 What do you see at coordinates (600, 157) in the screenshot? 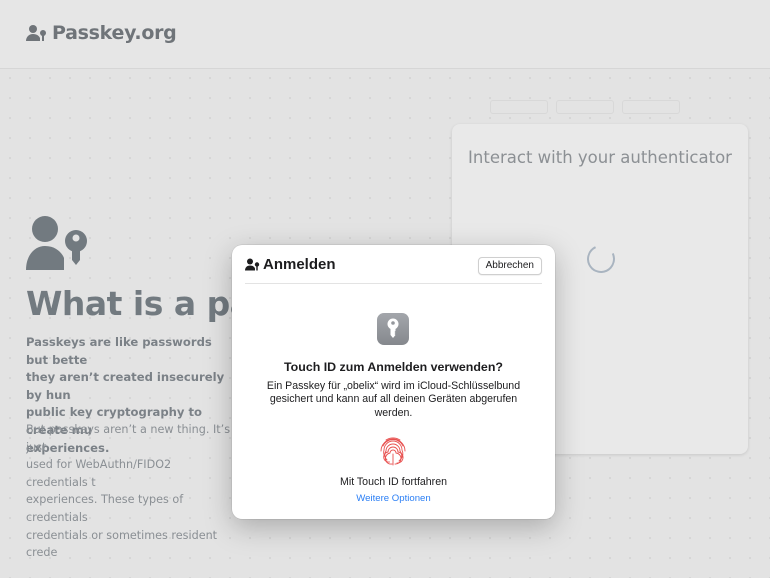
I see `authenticator-title: Interact with your authenticator` at bounding box center [600, 157].